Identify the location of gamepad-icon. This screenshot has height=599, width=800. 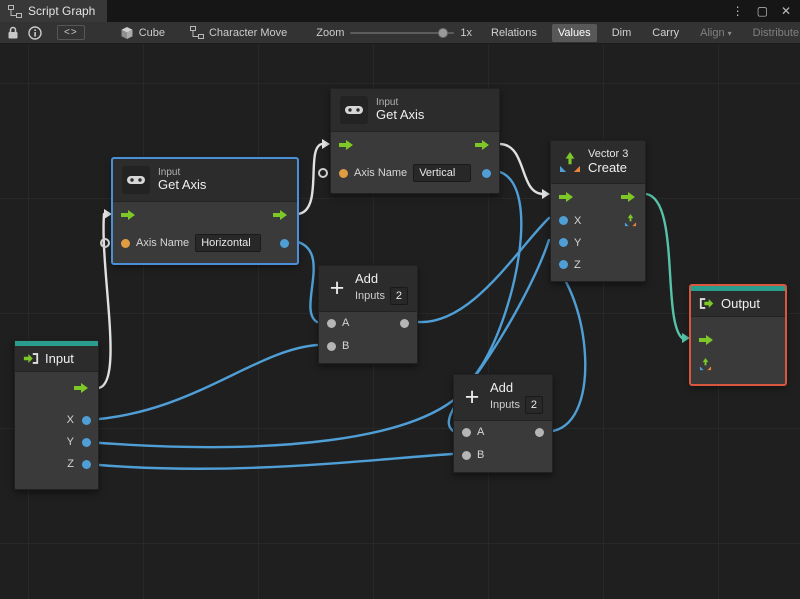
(136, 180).